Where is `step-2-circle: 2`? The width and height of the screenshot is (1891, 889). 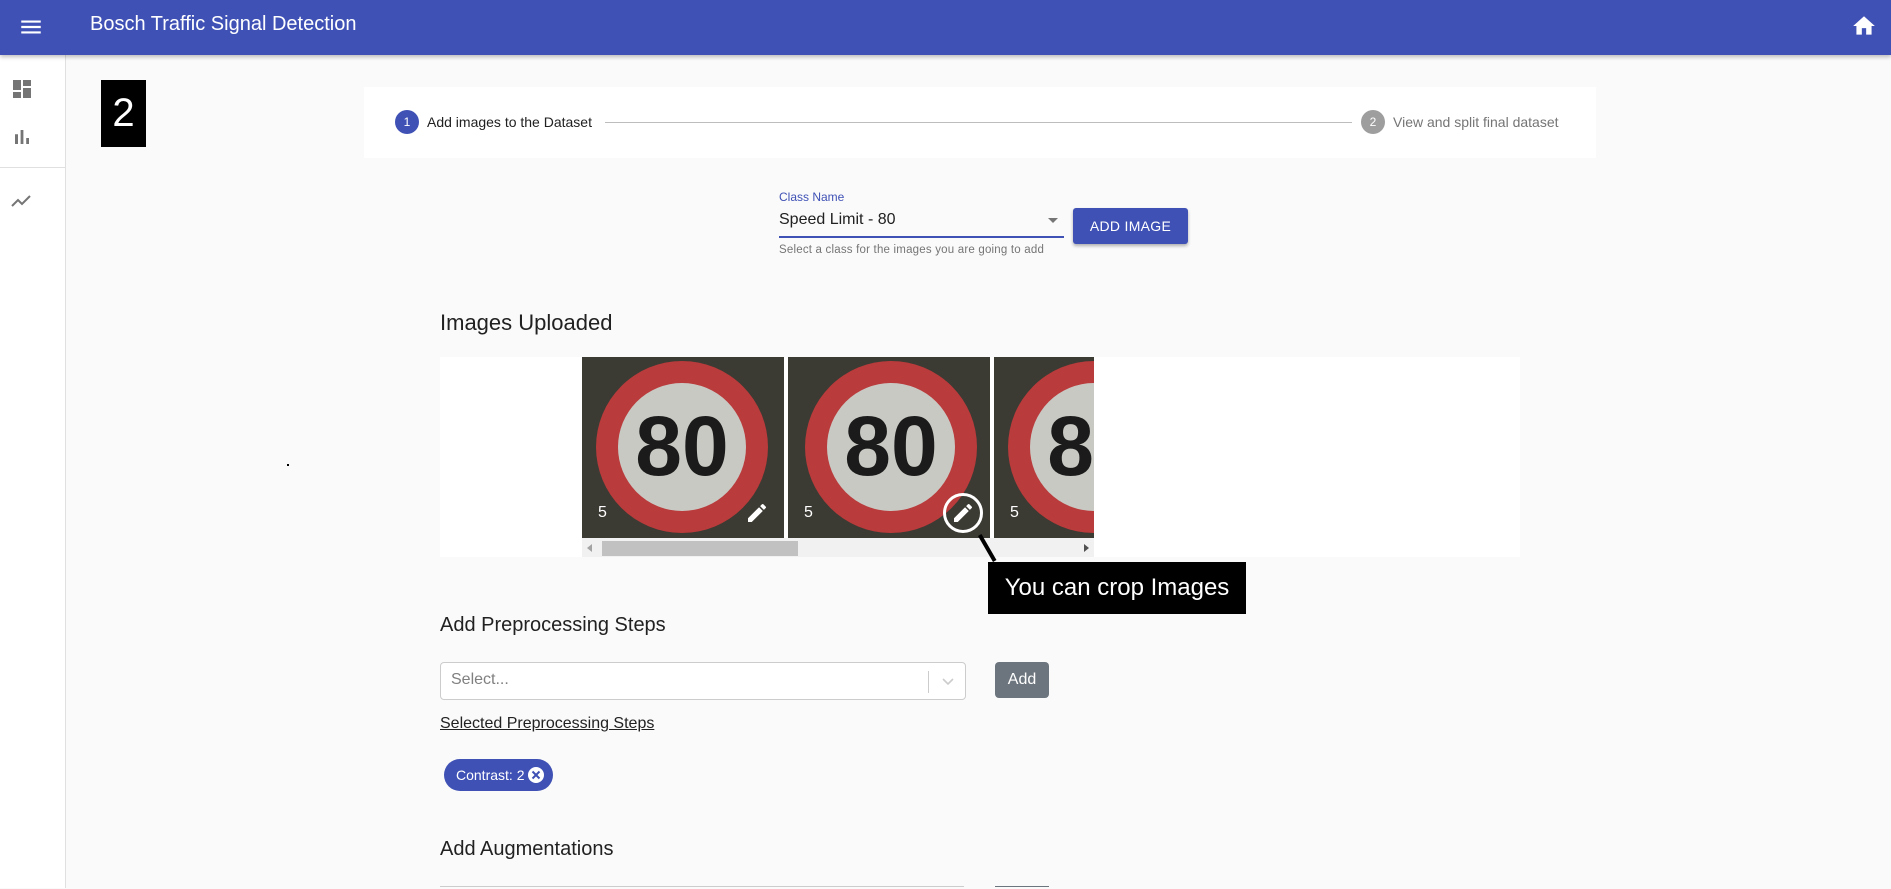
step-2-circle: 2 is located at coordinates (1373, 122).